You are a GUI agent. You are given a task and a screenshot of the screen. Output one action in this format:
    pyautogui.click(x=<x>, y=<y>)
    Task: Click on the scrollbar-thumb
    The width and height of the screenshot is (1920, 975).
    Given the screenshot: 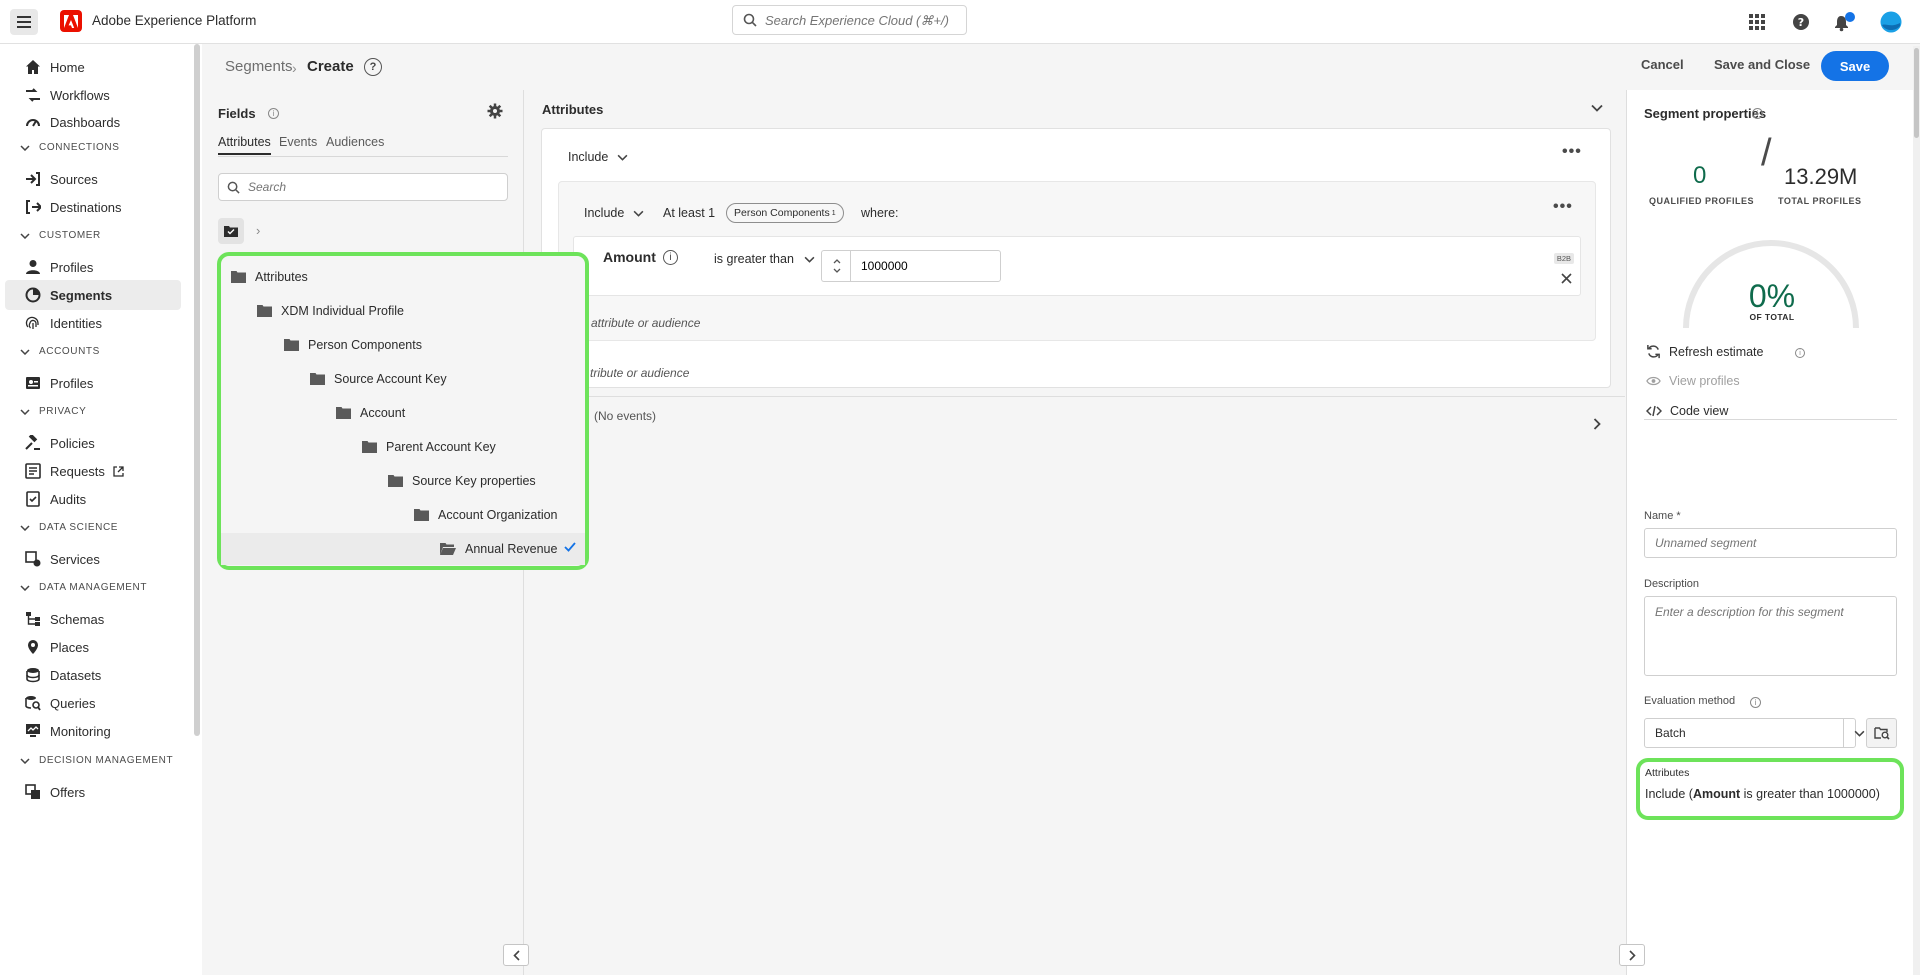 What is the action you would take?
    pyautogui.click(x=1916, y=93)
    